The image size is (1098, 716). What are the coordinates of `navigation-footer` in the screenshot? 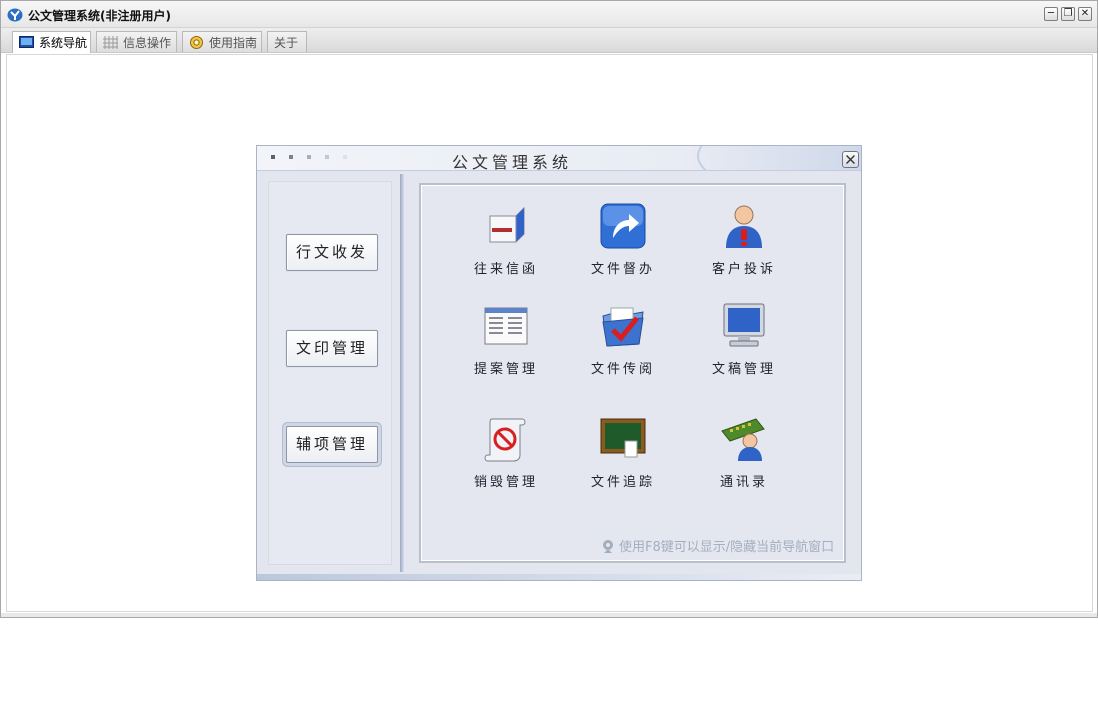 It's located at (559, 577).